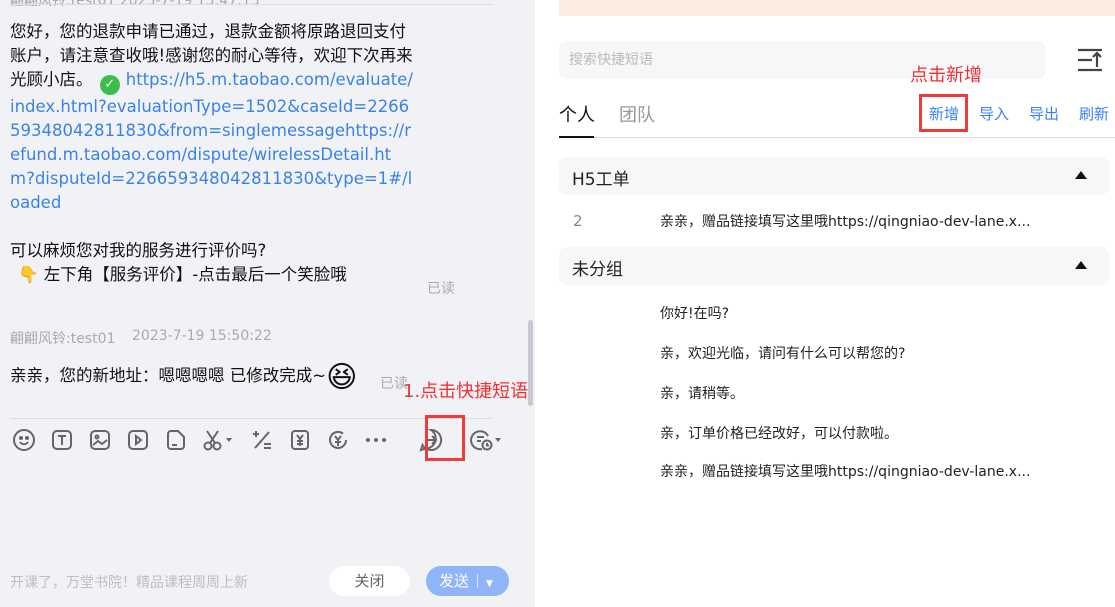 Image resolution: width=1115 pixels, height=607 pixels. I want to click on tabs-divider, so click(837, 137).